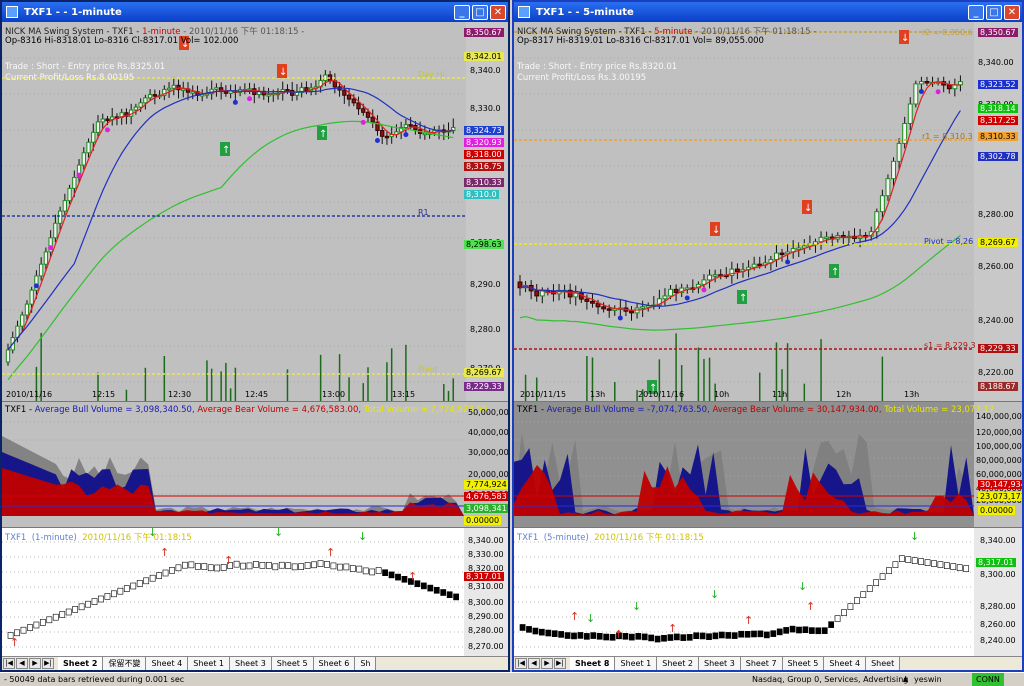 This screenshot has height=686, width=1024. I want to click on user-icon: ♟, so click(906, 679).